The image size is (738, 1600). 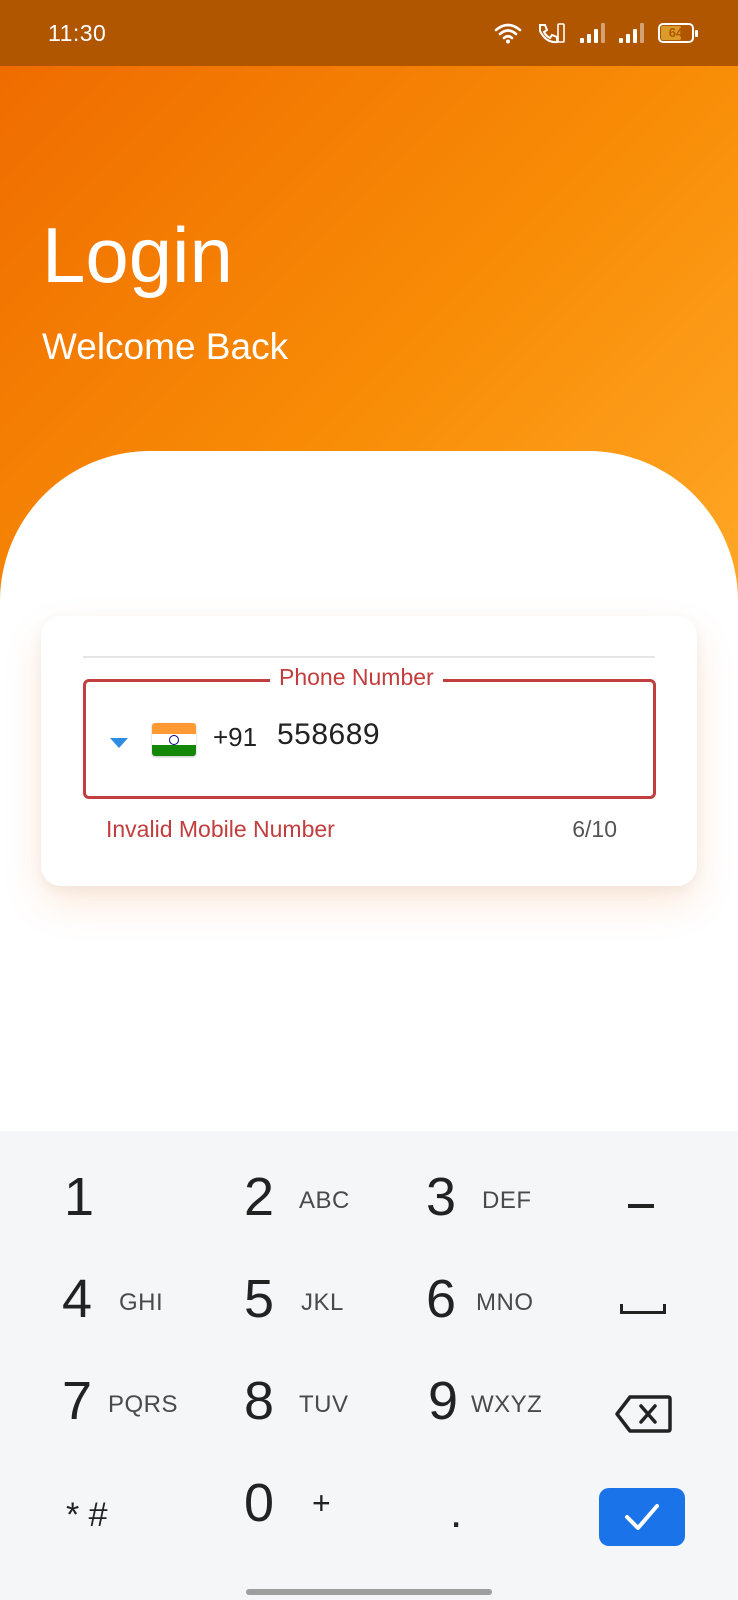 I want to click on key-letters: MNO, so click(x=505, y=1302).